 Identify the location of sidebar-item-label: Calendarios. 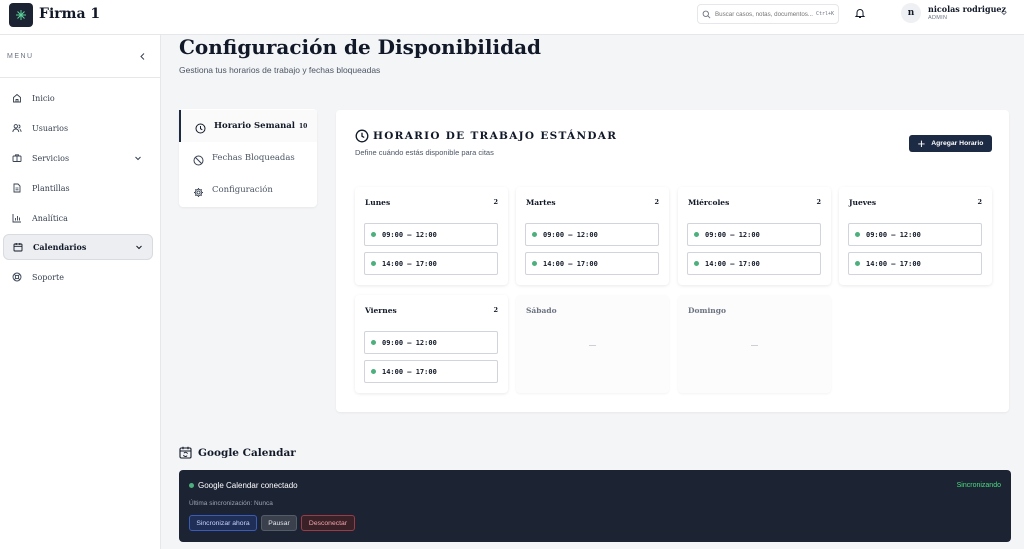
(60, 247).